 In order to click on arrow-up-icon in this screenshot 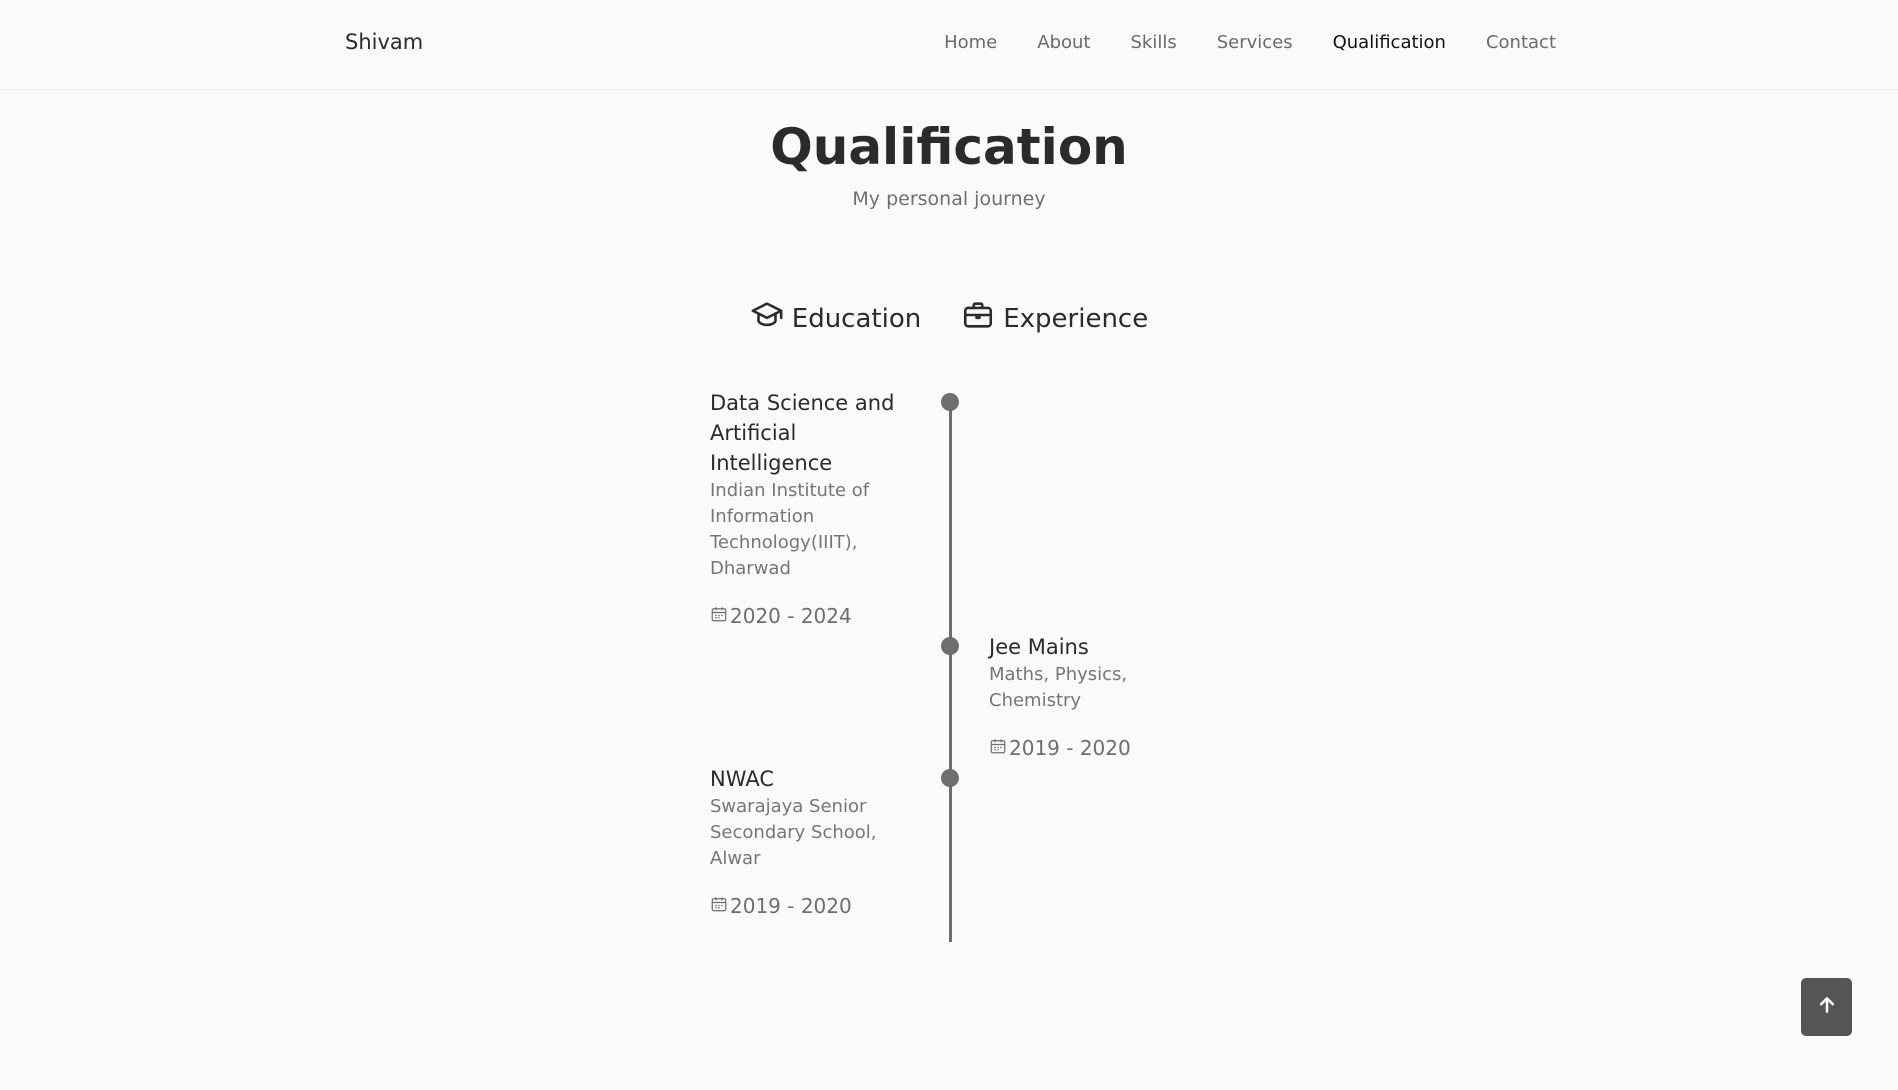, I will do `click(1827, 1007)`.